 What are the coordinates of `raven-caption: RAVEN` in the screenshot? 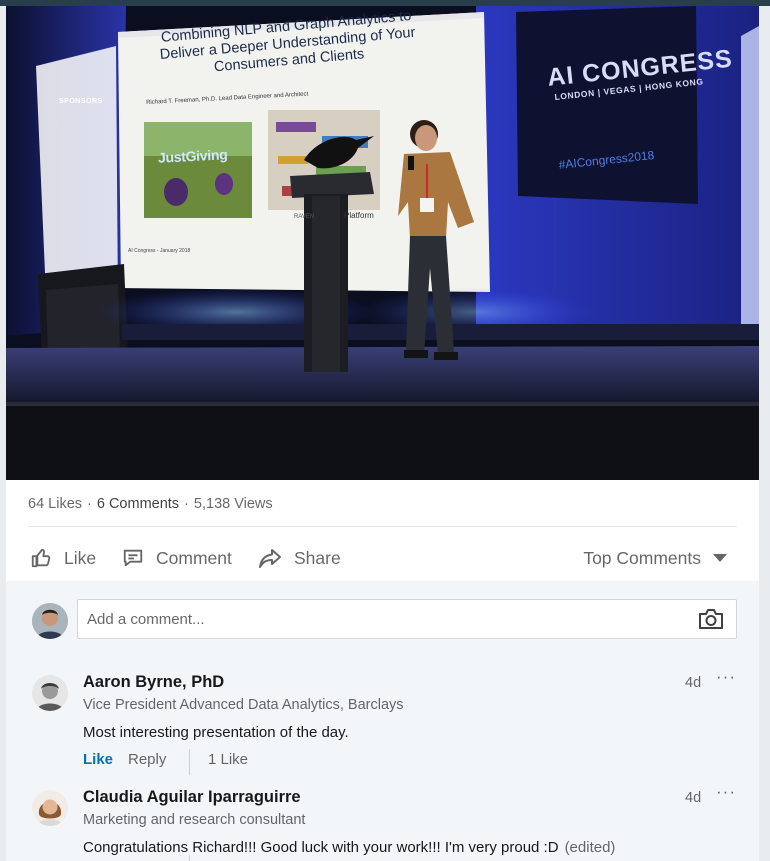 It's located at (304, 217).